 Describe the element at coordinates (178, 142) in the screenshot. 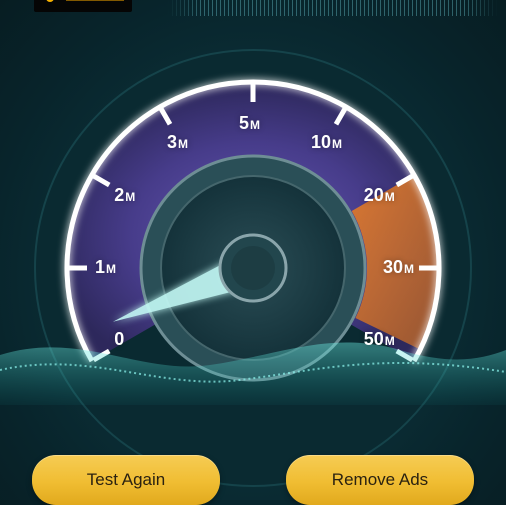

I see `tick-label-3m: 3M` at that location.